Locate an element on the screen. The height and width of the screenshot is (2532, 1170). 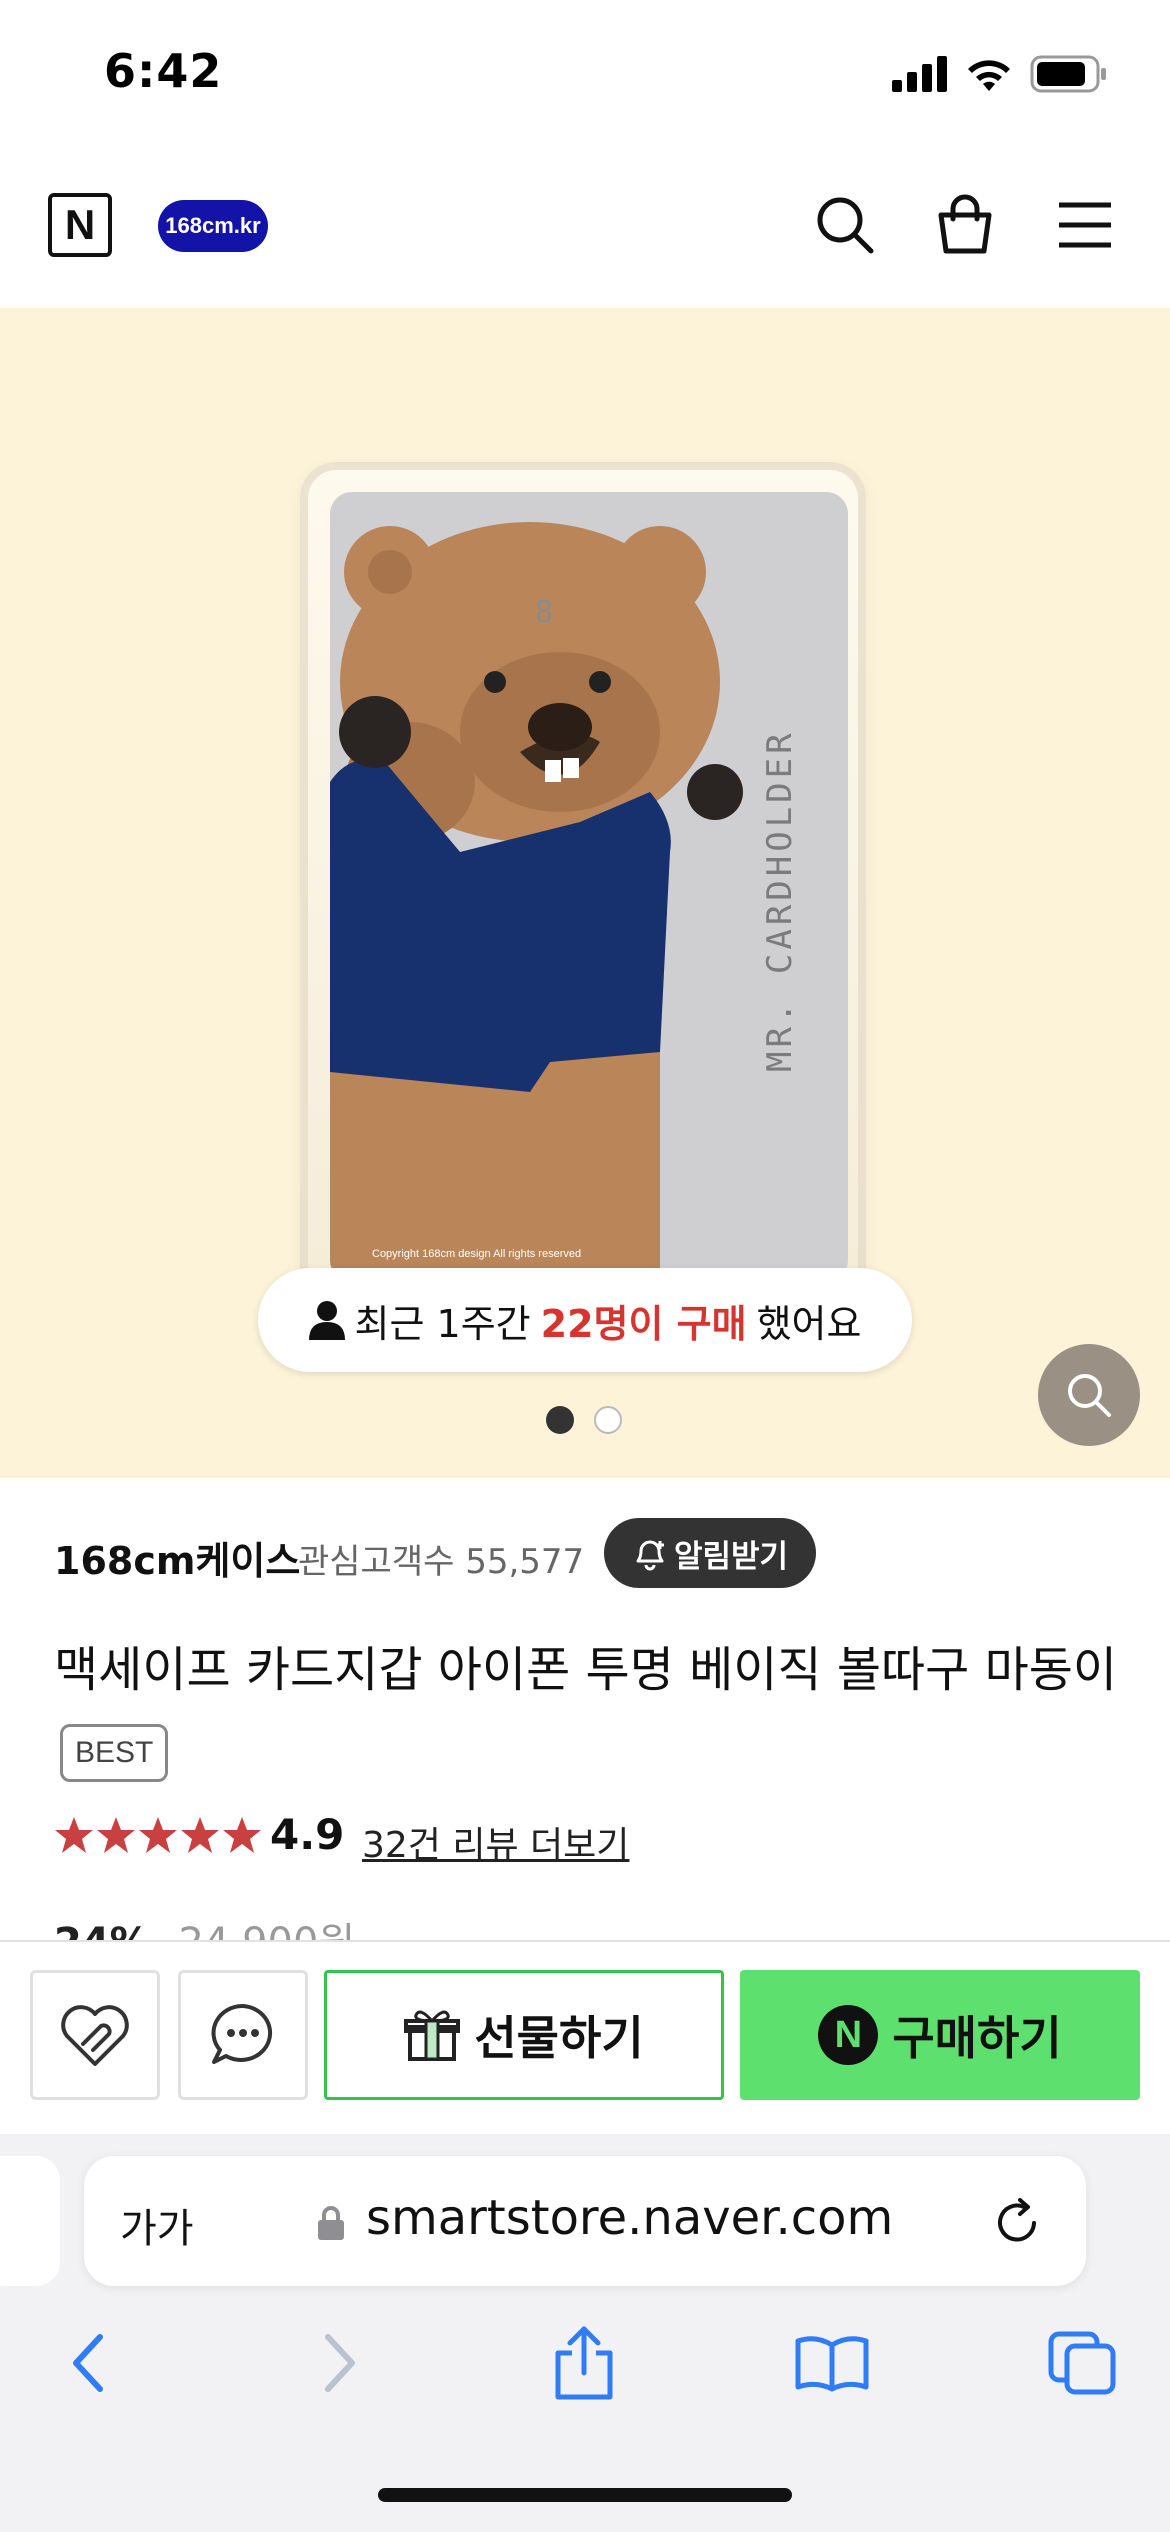
rating-stars is located at coordinates (158, 1835).